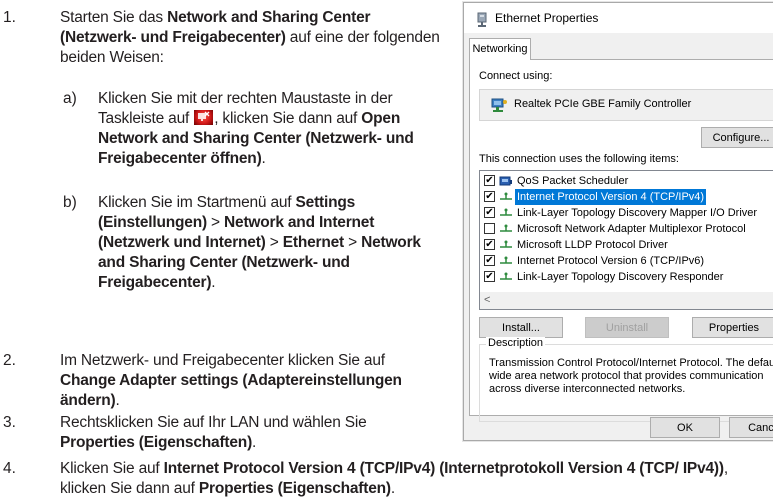  I want to click on step-4-pre: Klicken Sie auf, so click(112, 468).